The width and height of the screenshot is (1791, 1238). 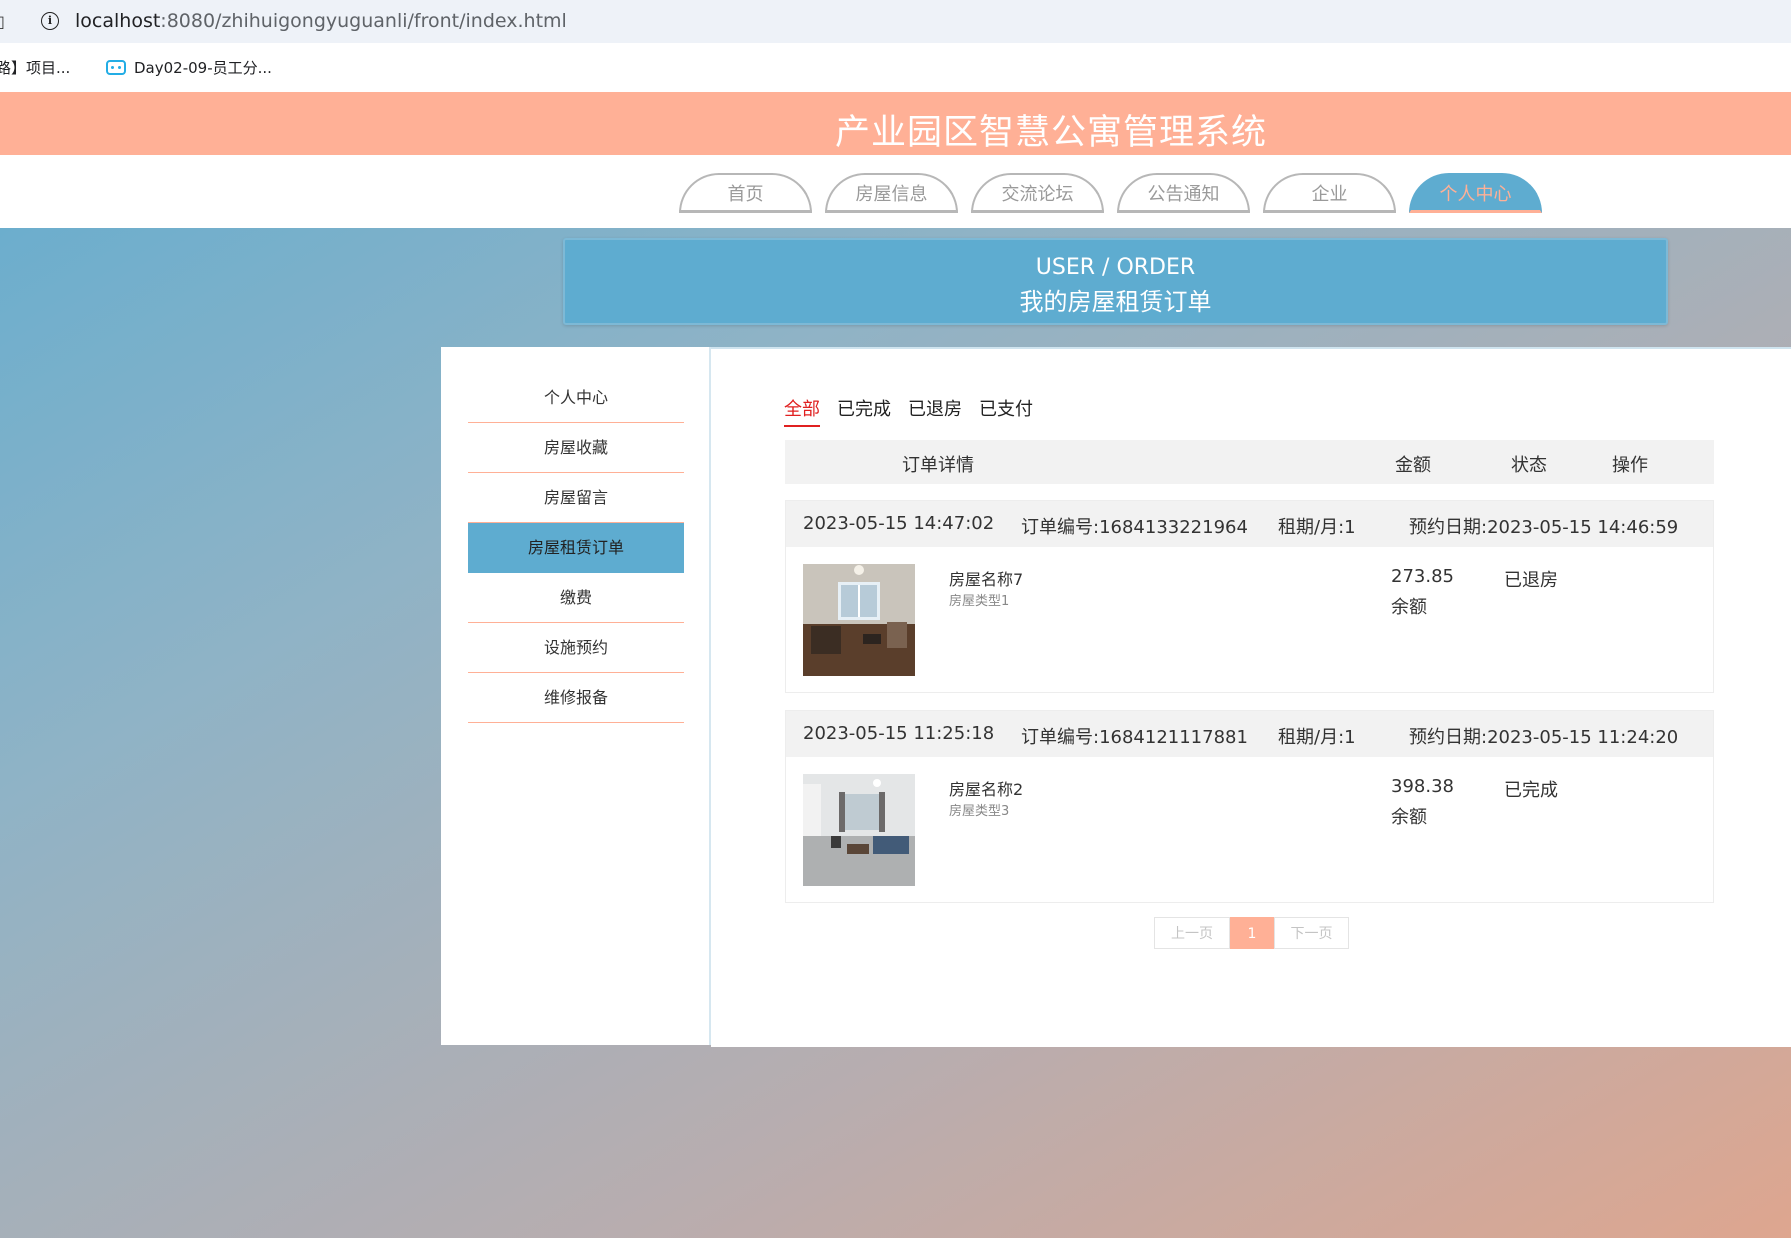 I want to click on sidebar-item-messages: 房屋留言, so click(x=576, y=498).